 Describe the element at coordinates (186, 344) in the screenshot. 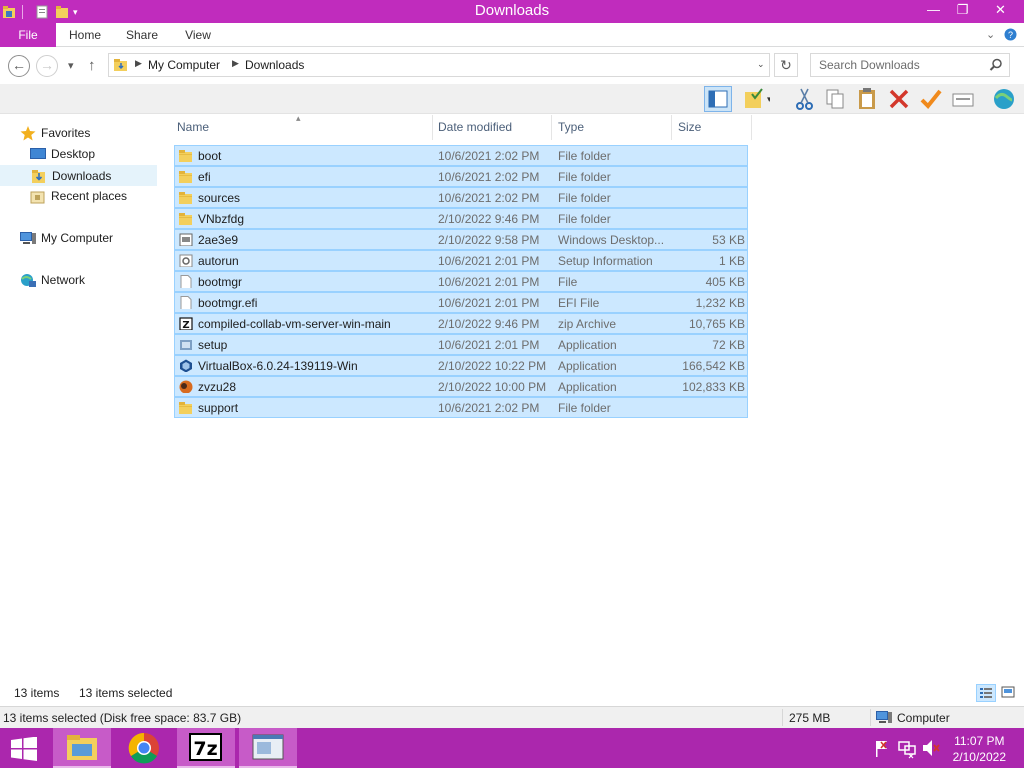

I see `setup-app-icon` at that location.